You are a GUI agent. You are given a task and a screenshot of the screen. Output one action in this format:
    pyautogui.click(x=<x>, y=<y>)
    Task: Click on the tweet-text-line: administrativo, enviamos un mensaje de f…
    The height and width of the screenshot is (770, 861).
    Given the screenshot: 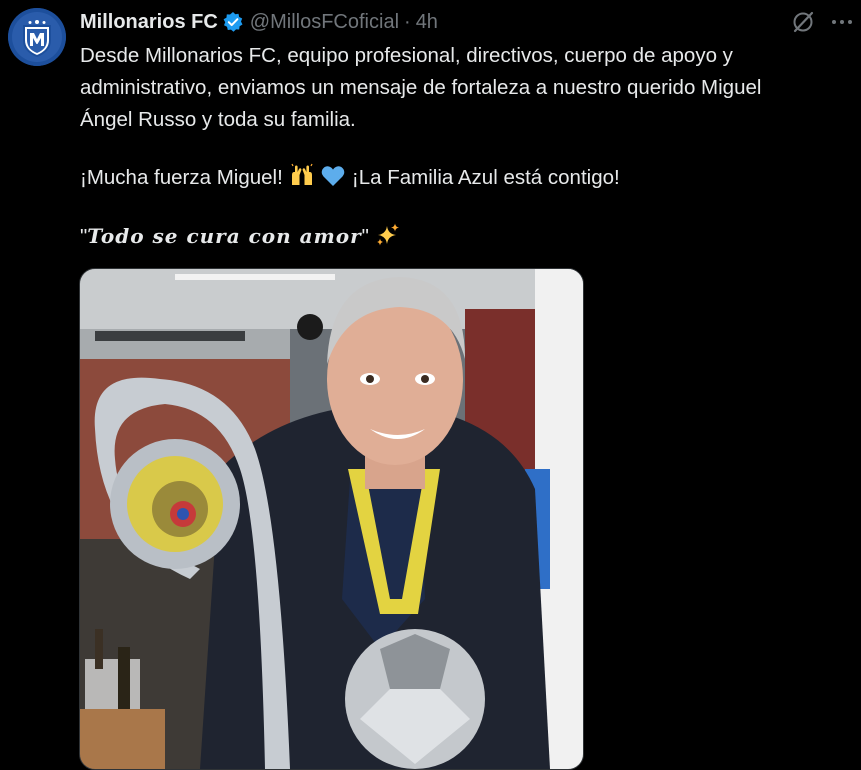 What is the action you would take?
    pyautogui.click(x=421, y=87)
    